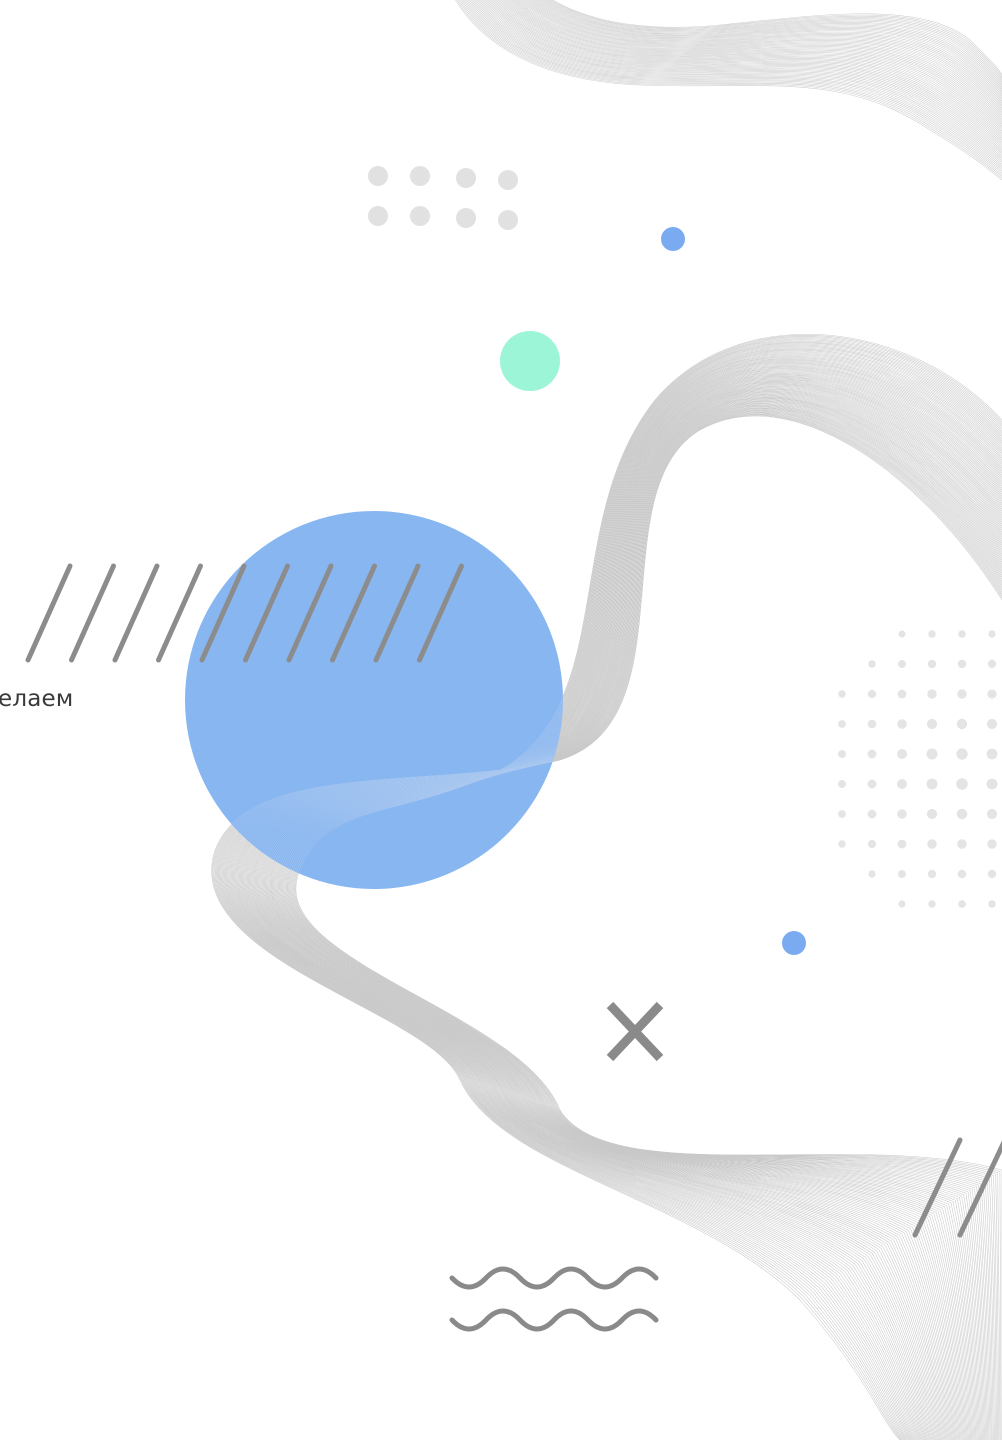  Describe the element at coordinates (957, 1187) in the screenshot. I see `hatch-stripes-right` at that location.